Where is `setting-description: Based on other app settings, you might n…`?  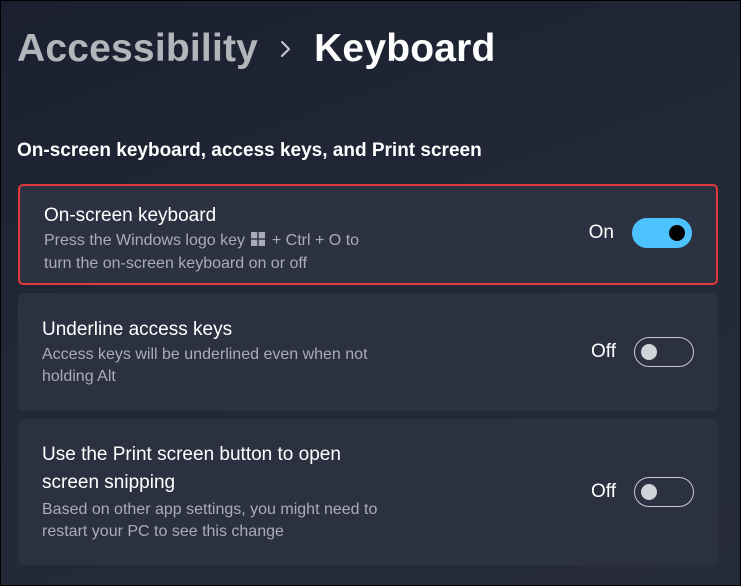 setting-description: Based on other app settings, you might n… is located at coordinates (252, 521).